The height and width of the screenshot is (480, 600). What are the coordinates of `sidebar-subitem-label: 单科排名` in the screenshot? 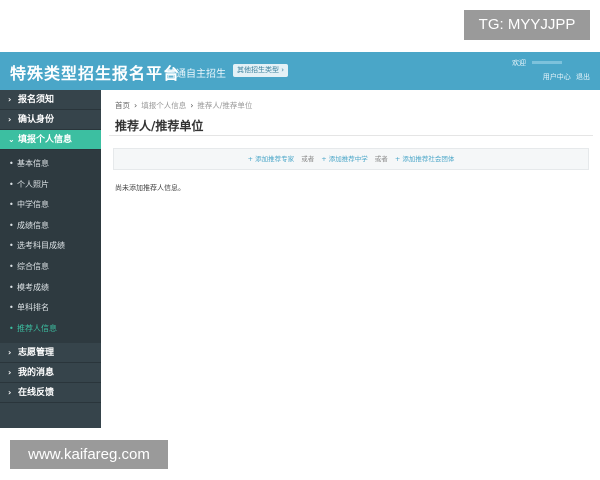 It's located at (33, 308).